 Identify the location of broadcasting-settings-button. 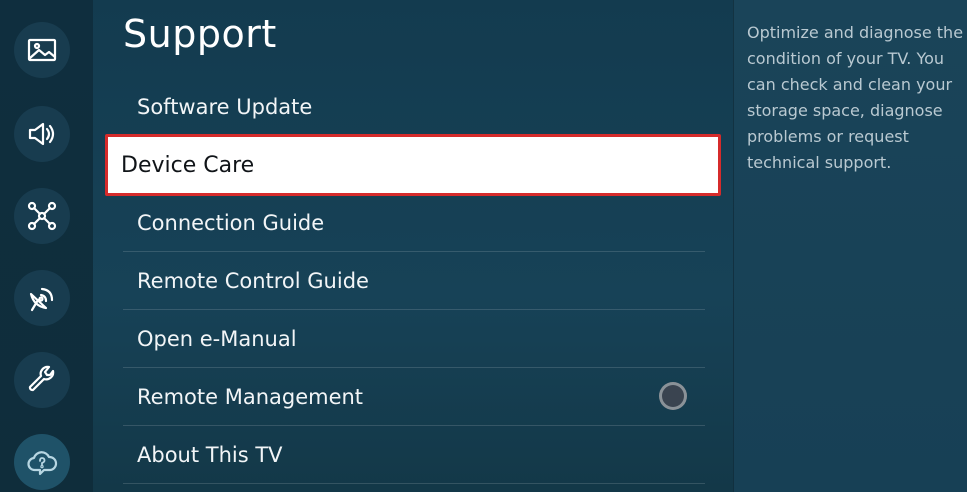
(42, 298).